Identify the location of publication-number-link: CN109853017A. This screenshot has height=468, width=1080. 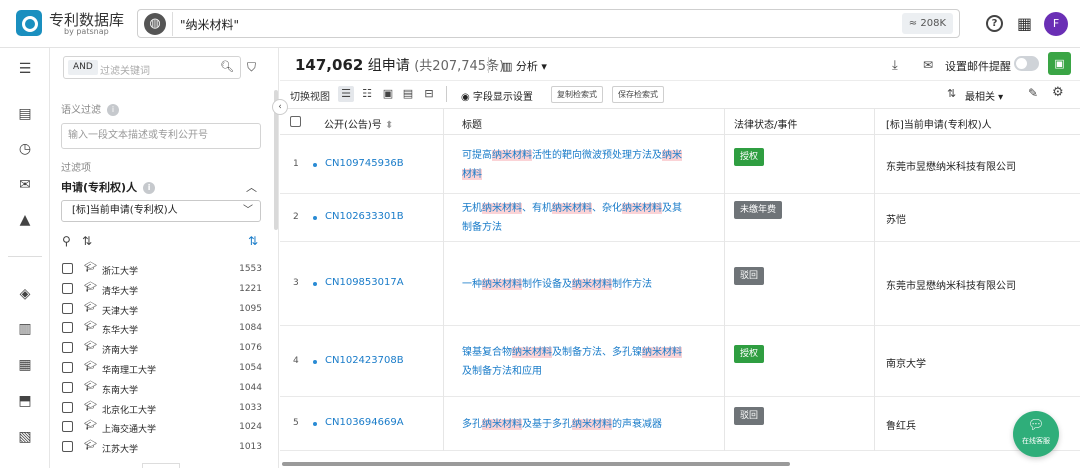
(364, 282).